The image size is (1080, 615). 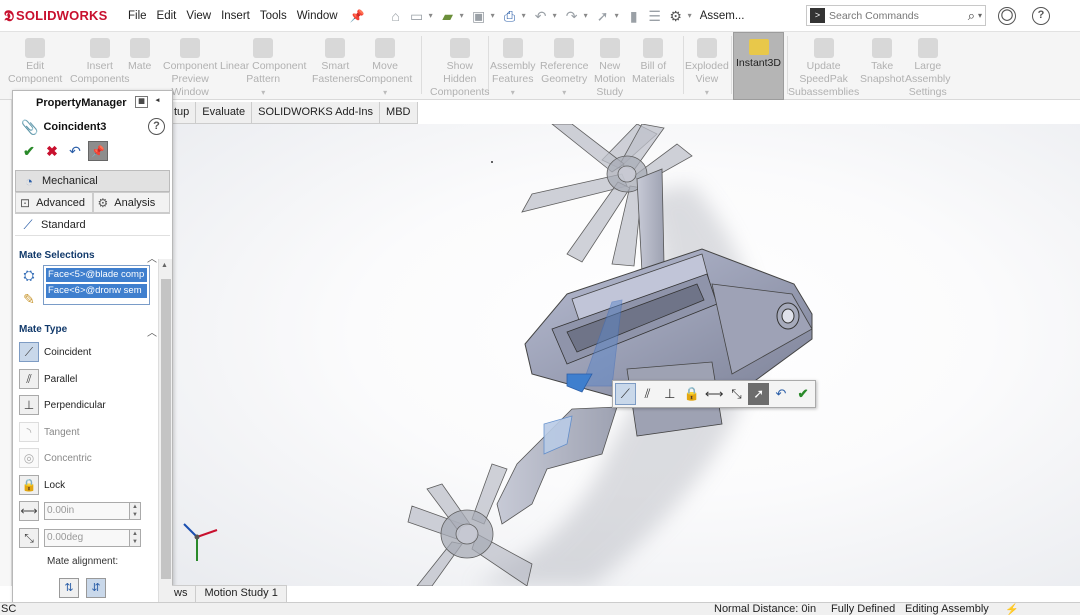 I want to click on home-icon: ⌂, so click(x=396, y=16).